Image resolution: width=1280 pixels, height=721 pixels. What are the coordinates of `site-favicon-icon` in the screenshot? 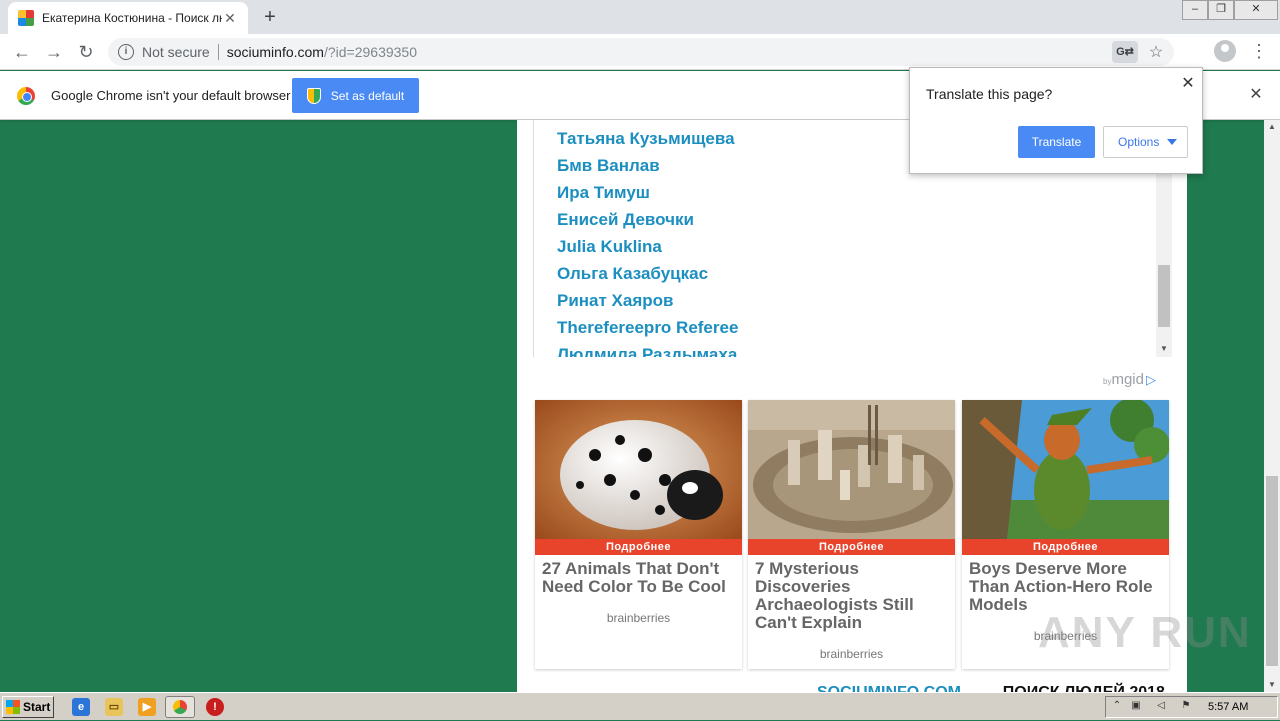 It's located at (26, 18).